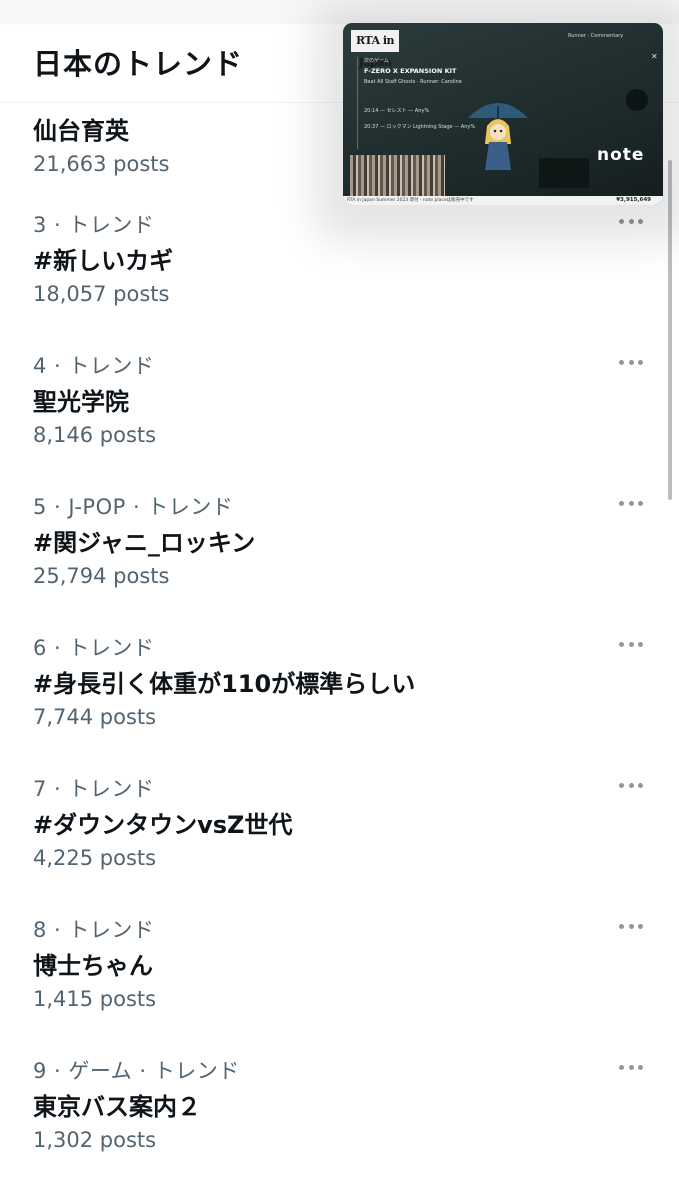 Image resolution: width=679 pixels, height=1200 pixels. Describe the element at coordinates (224, 684) in the screenshot. I see `trend-name: #身長引く体重が110が標準らしい` at that location.